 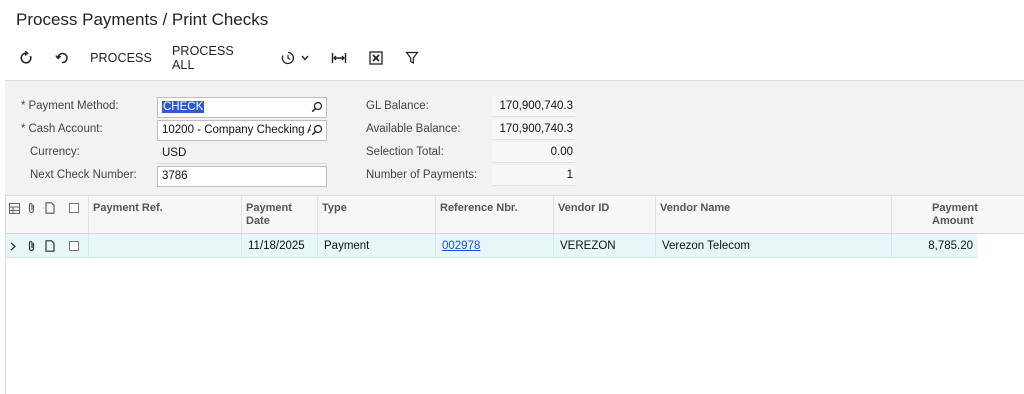 I want to click on col-reference-nbr: Reference Nbr., so click(x=494, y=215).